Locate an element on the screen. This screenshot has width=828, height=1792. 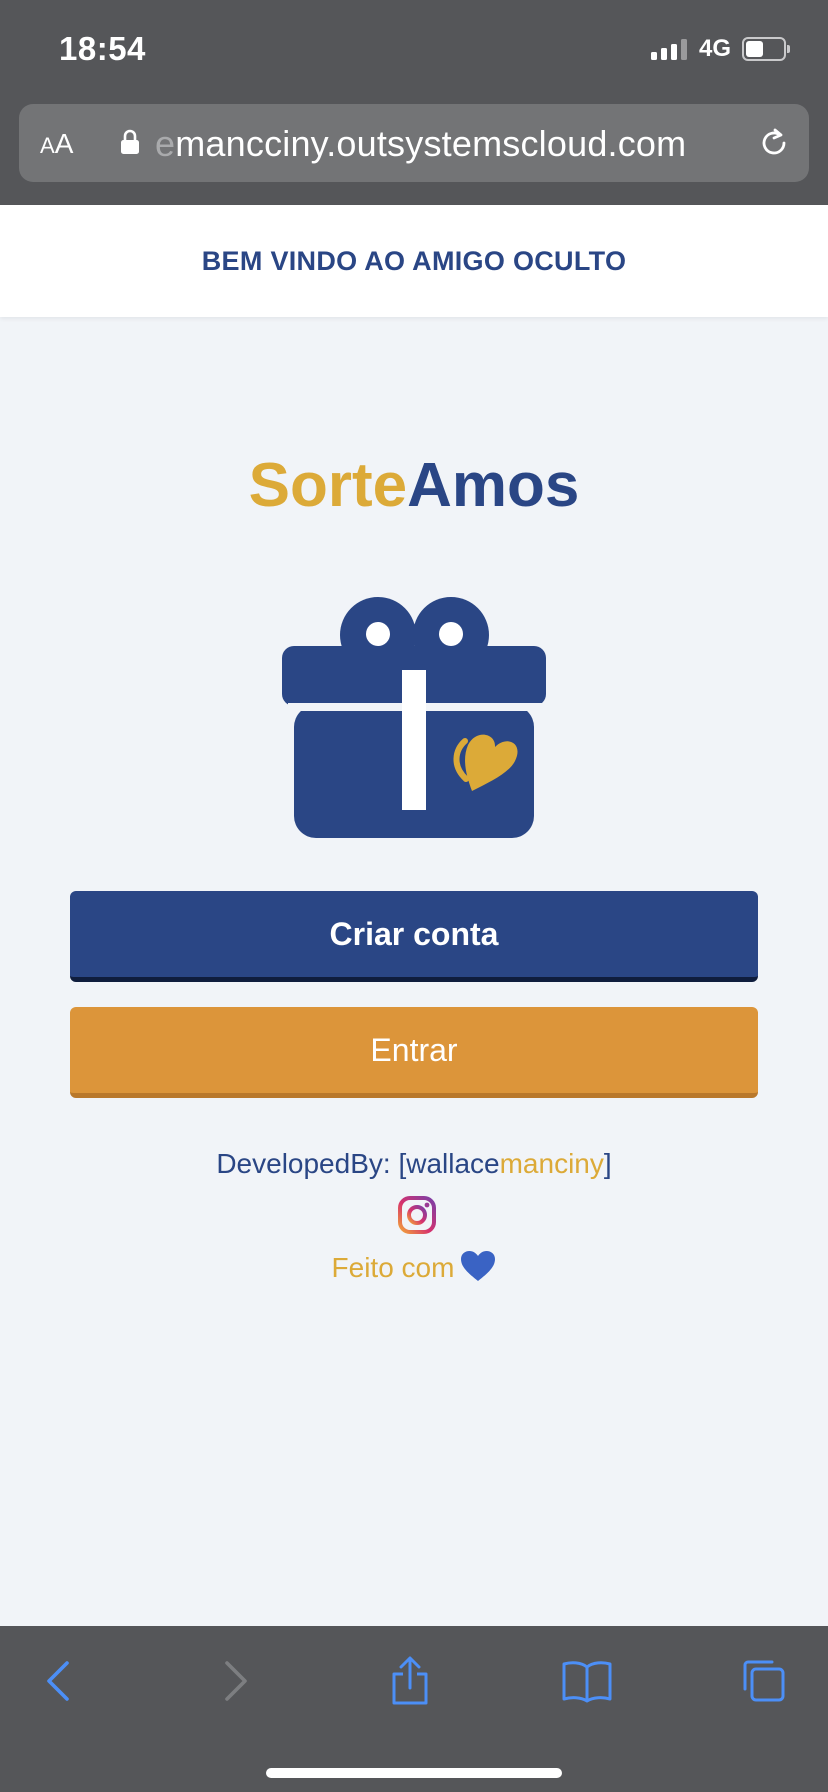
url-text: emancciny.outsystemscloud.com is located at coordinates (420, 144).